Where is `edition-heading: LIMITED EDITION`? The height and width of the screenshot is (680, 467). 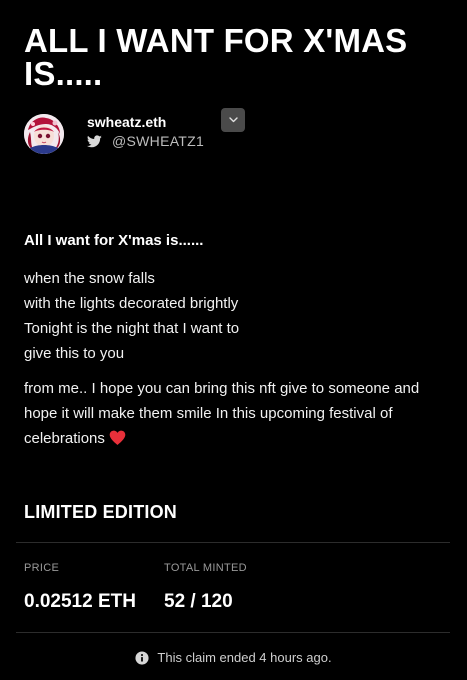 edition-heading: LIMITED EDITION is located at coordinates (100, 512).